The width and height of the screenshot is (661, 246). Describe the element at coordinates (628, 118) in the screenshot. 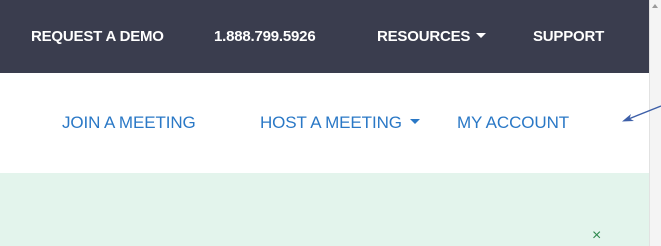

I see `arrow-head` at that location.